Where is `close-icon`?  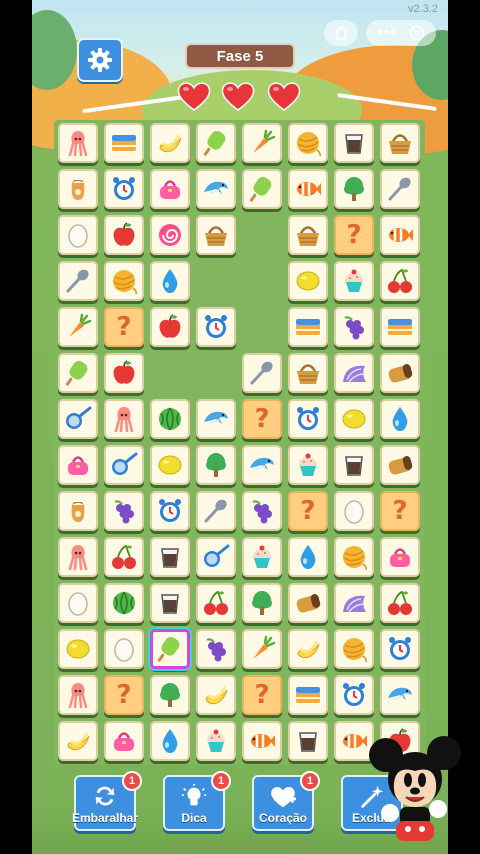 close-icon is located at coordinates (417, 33).